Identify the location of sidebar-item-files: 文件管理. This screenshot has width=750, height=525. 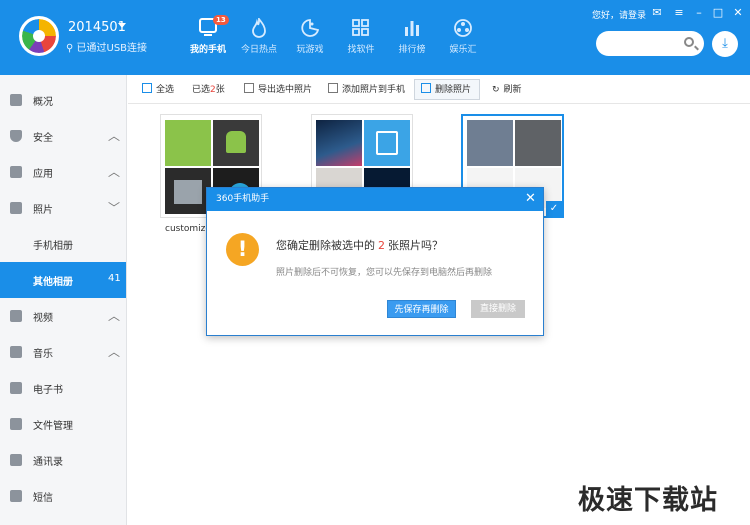
(63, 424).